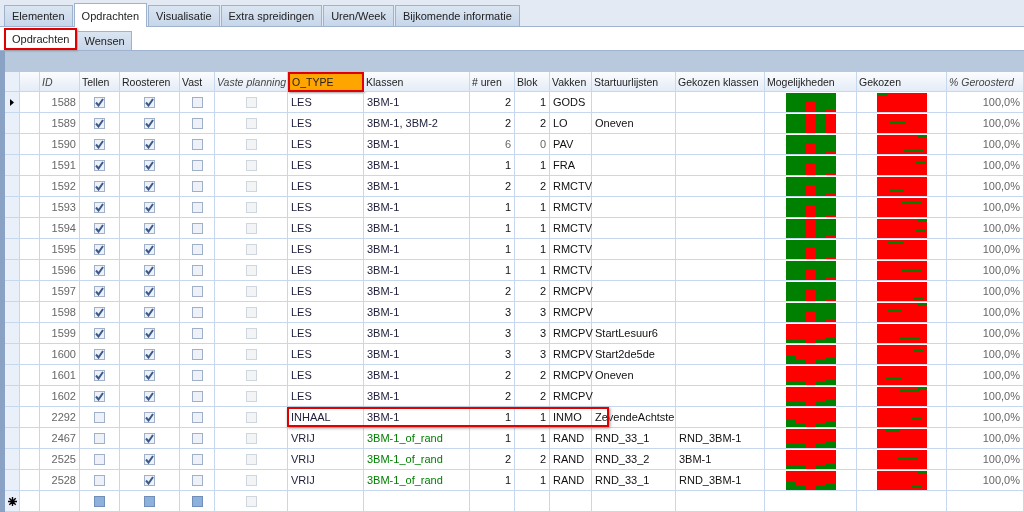  I want to click on column-header: Gekozen klassen, so click(720, 82).